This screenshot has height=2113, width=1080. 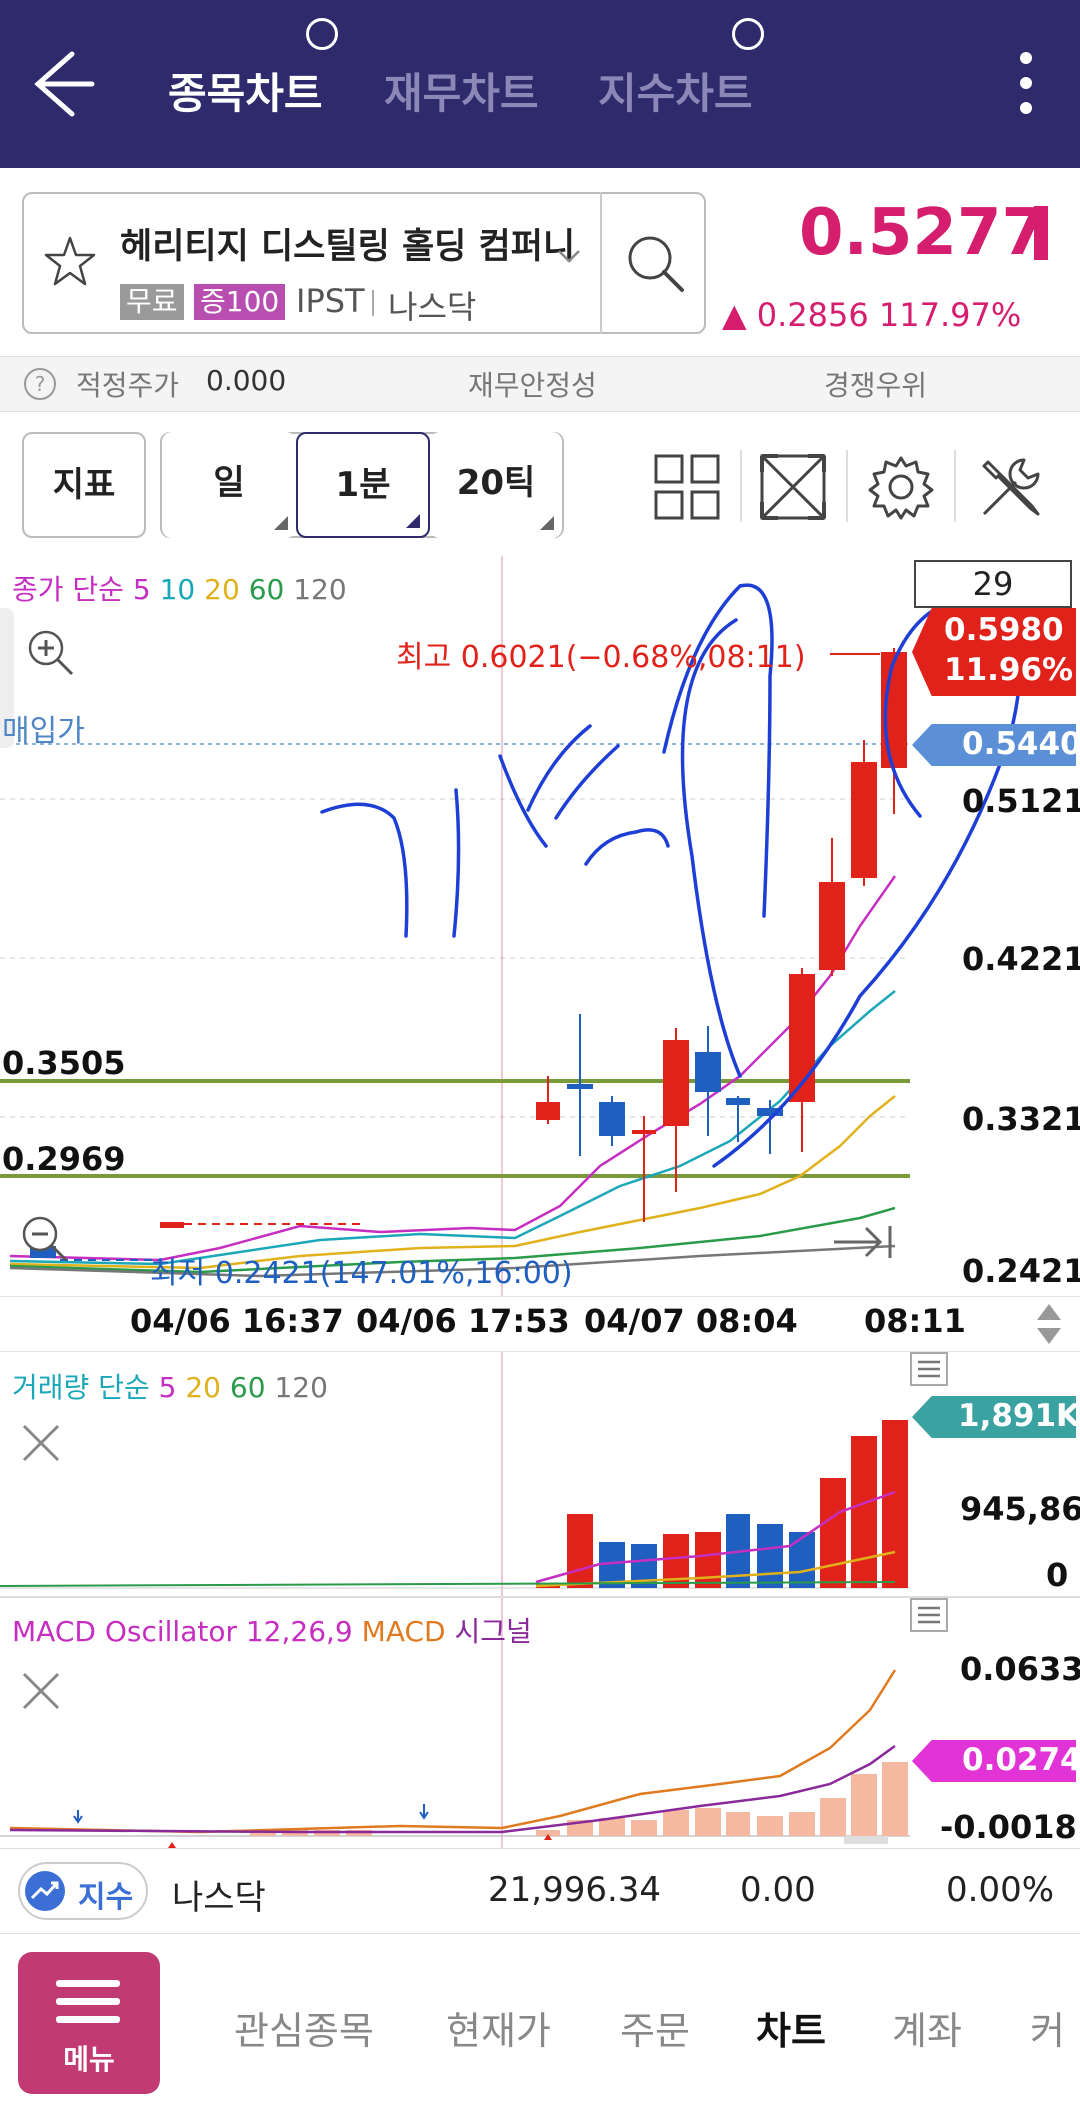 What do you see at coordinates (1021, 1760) in the screenshot?
I see `macd-tag-value: 0.0274` at bounding box center [1021, 1760].